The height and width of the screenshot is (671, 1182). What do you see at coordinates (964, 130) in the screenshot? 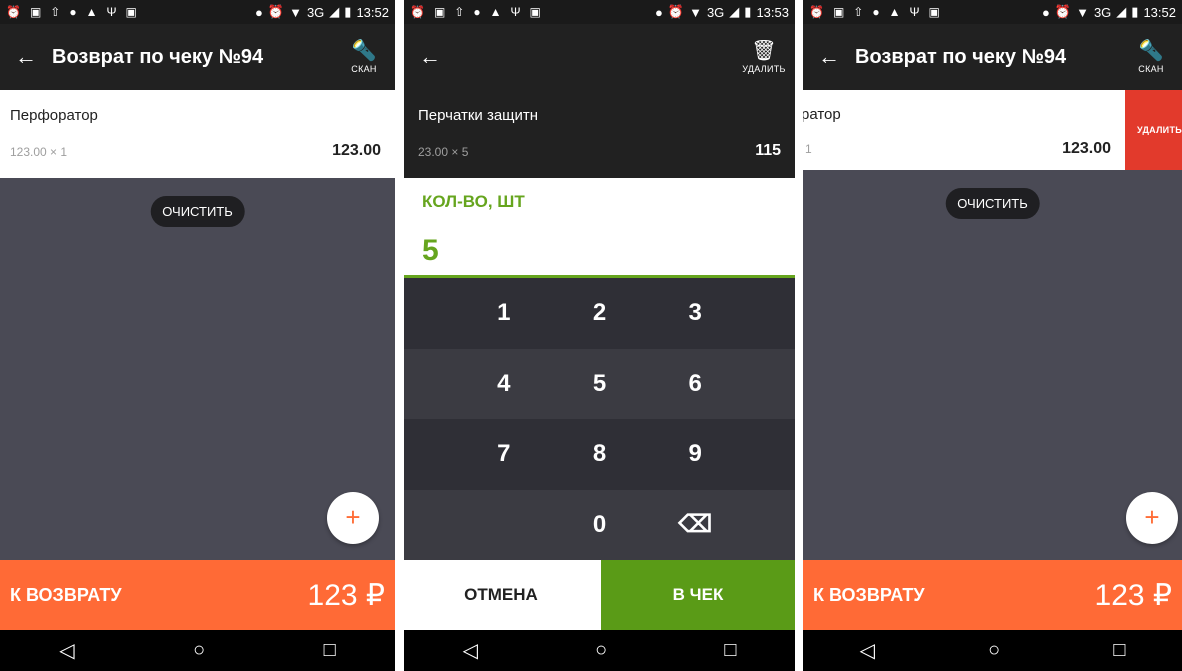
I see `list-item: ратор 1 123.00` at bounding box center [964, 130].